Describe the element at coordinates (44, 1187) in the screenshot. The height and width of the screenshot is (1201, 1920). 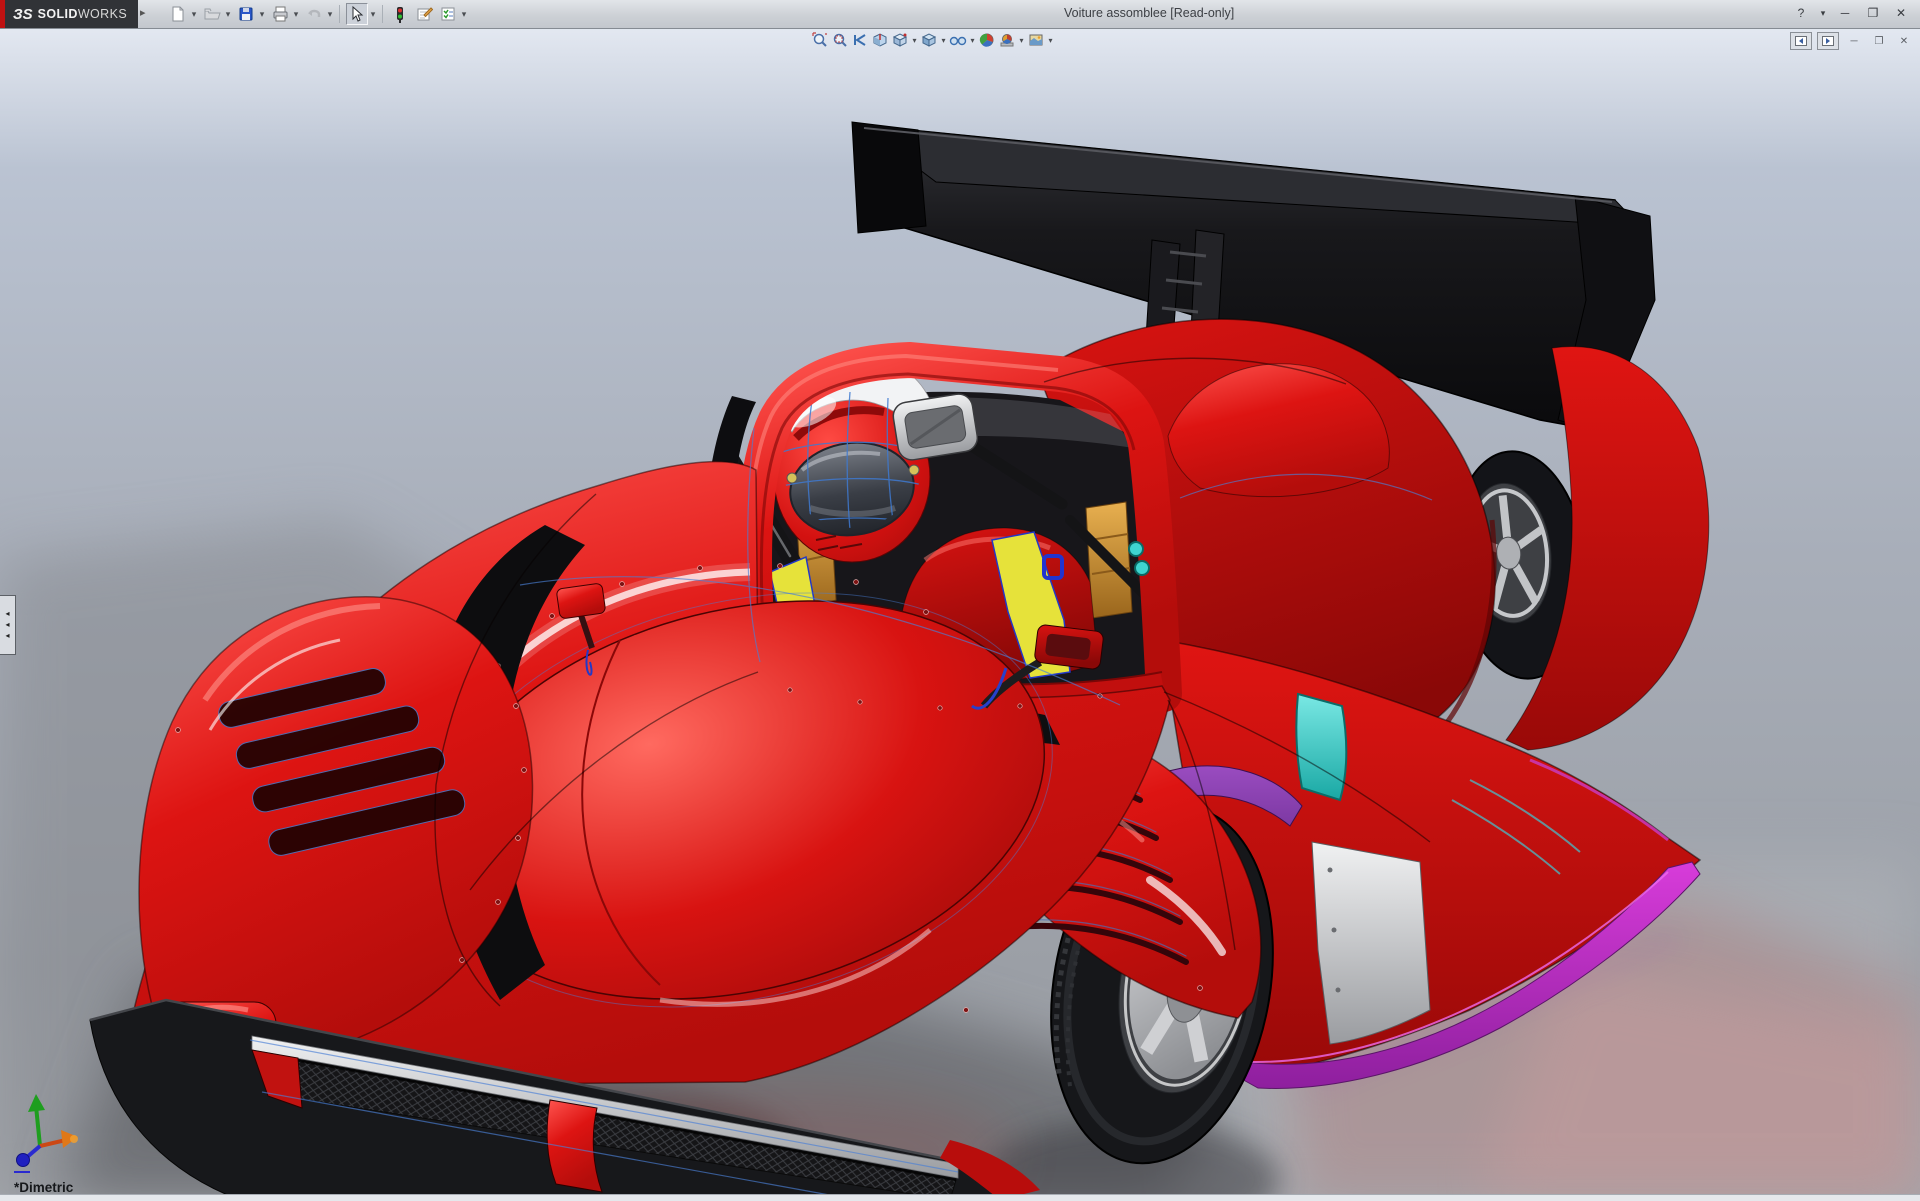
I see `view-orientation-label: *Dimetric` at that location.